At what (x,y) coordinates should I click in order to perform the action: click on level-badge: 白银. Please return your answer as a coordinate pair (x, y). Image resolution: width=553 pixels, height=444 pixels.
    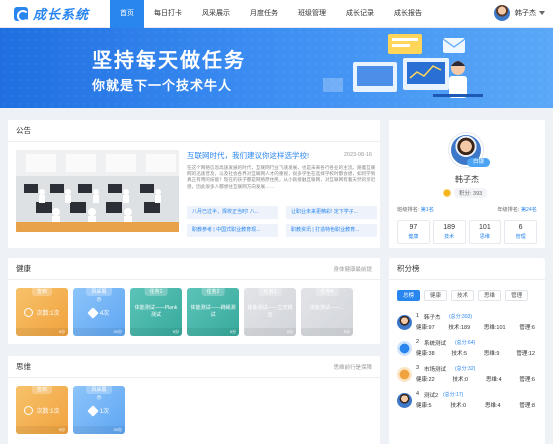
    Looking at the image, I should click on (479, 162).